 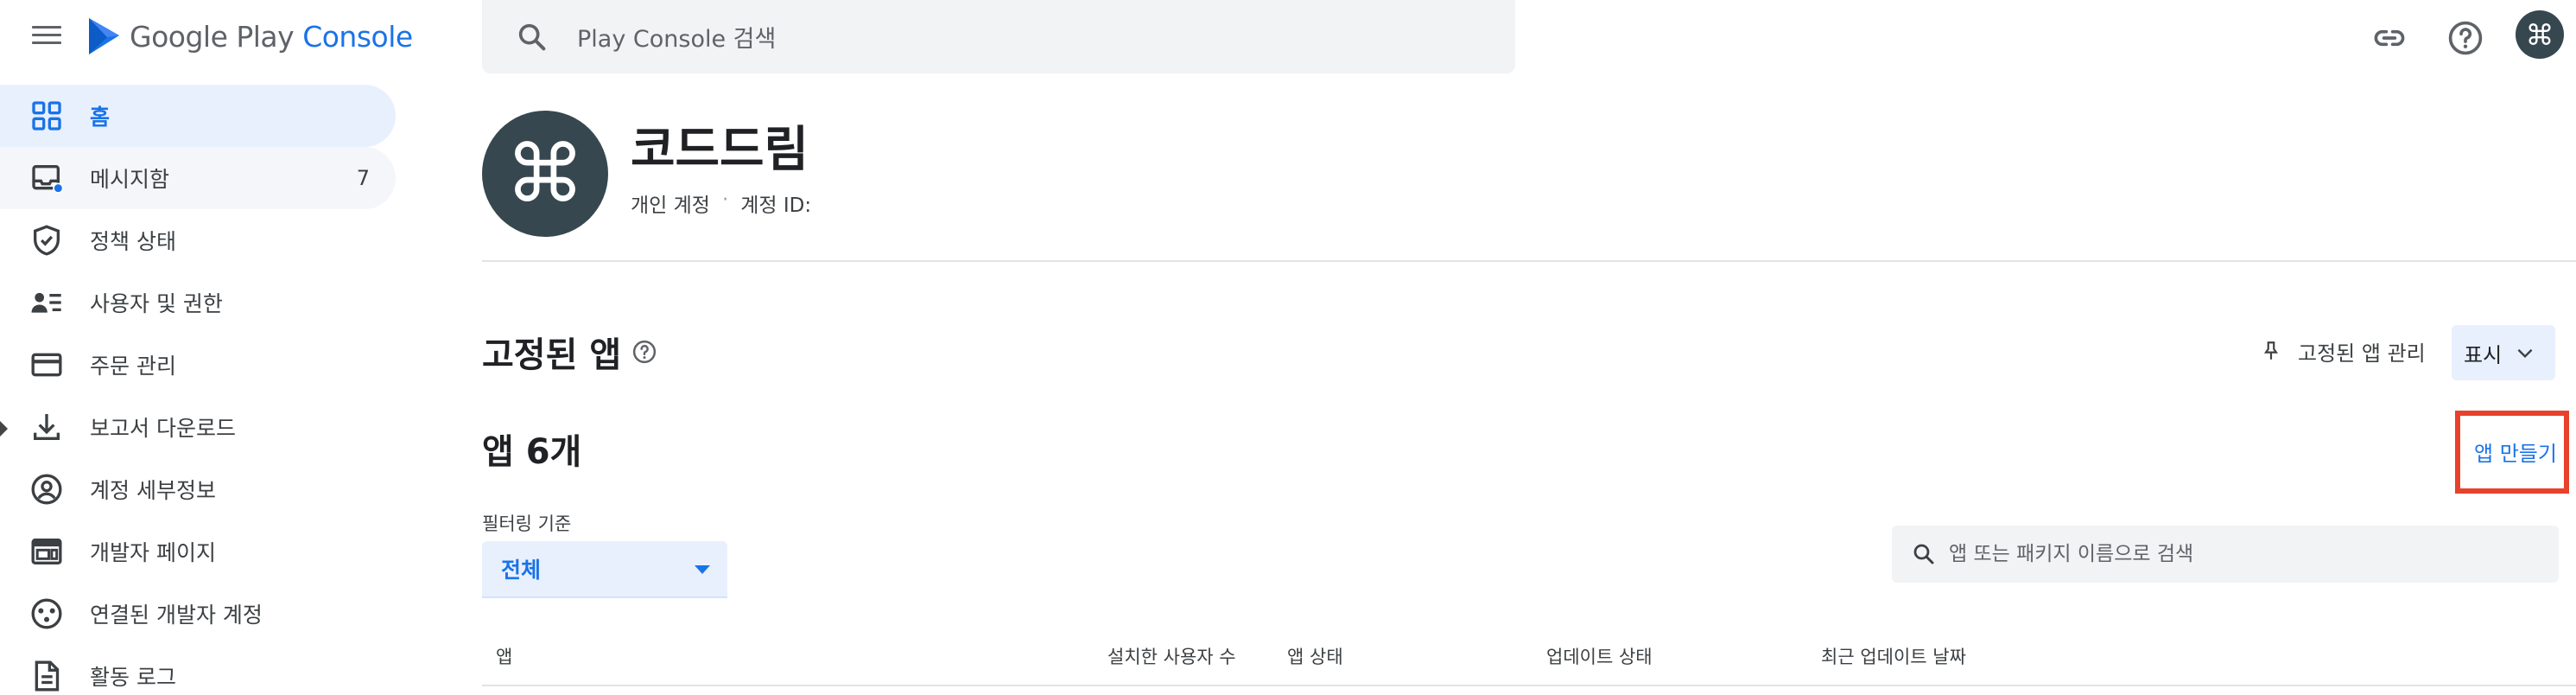 I want to click on column-header-last-updated: 최근 업데이트 날짜, so click(x=1893, y=656).